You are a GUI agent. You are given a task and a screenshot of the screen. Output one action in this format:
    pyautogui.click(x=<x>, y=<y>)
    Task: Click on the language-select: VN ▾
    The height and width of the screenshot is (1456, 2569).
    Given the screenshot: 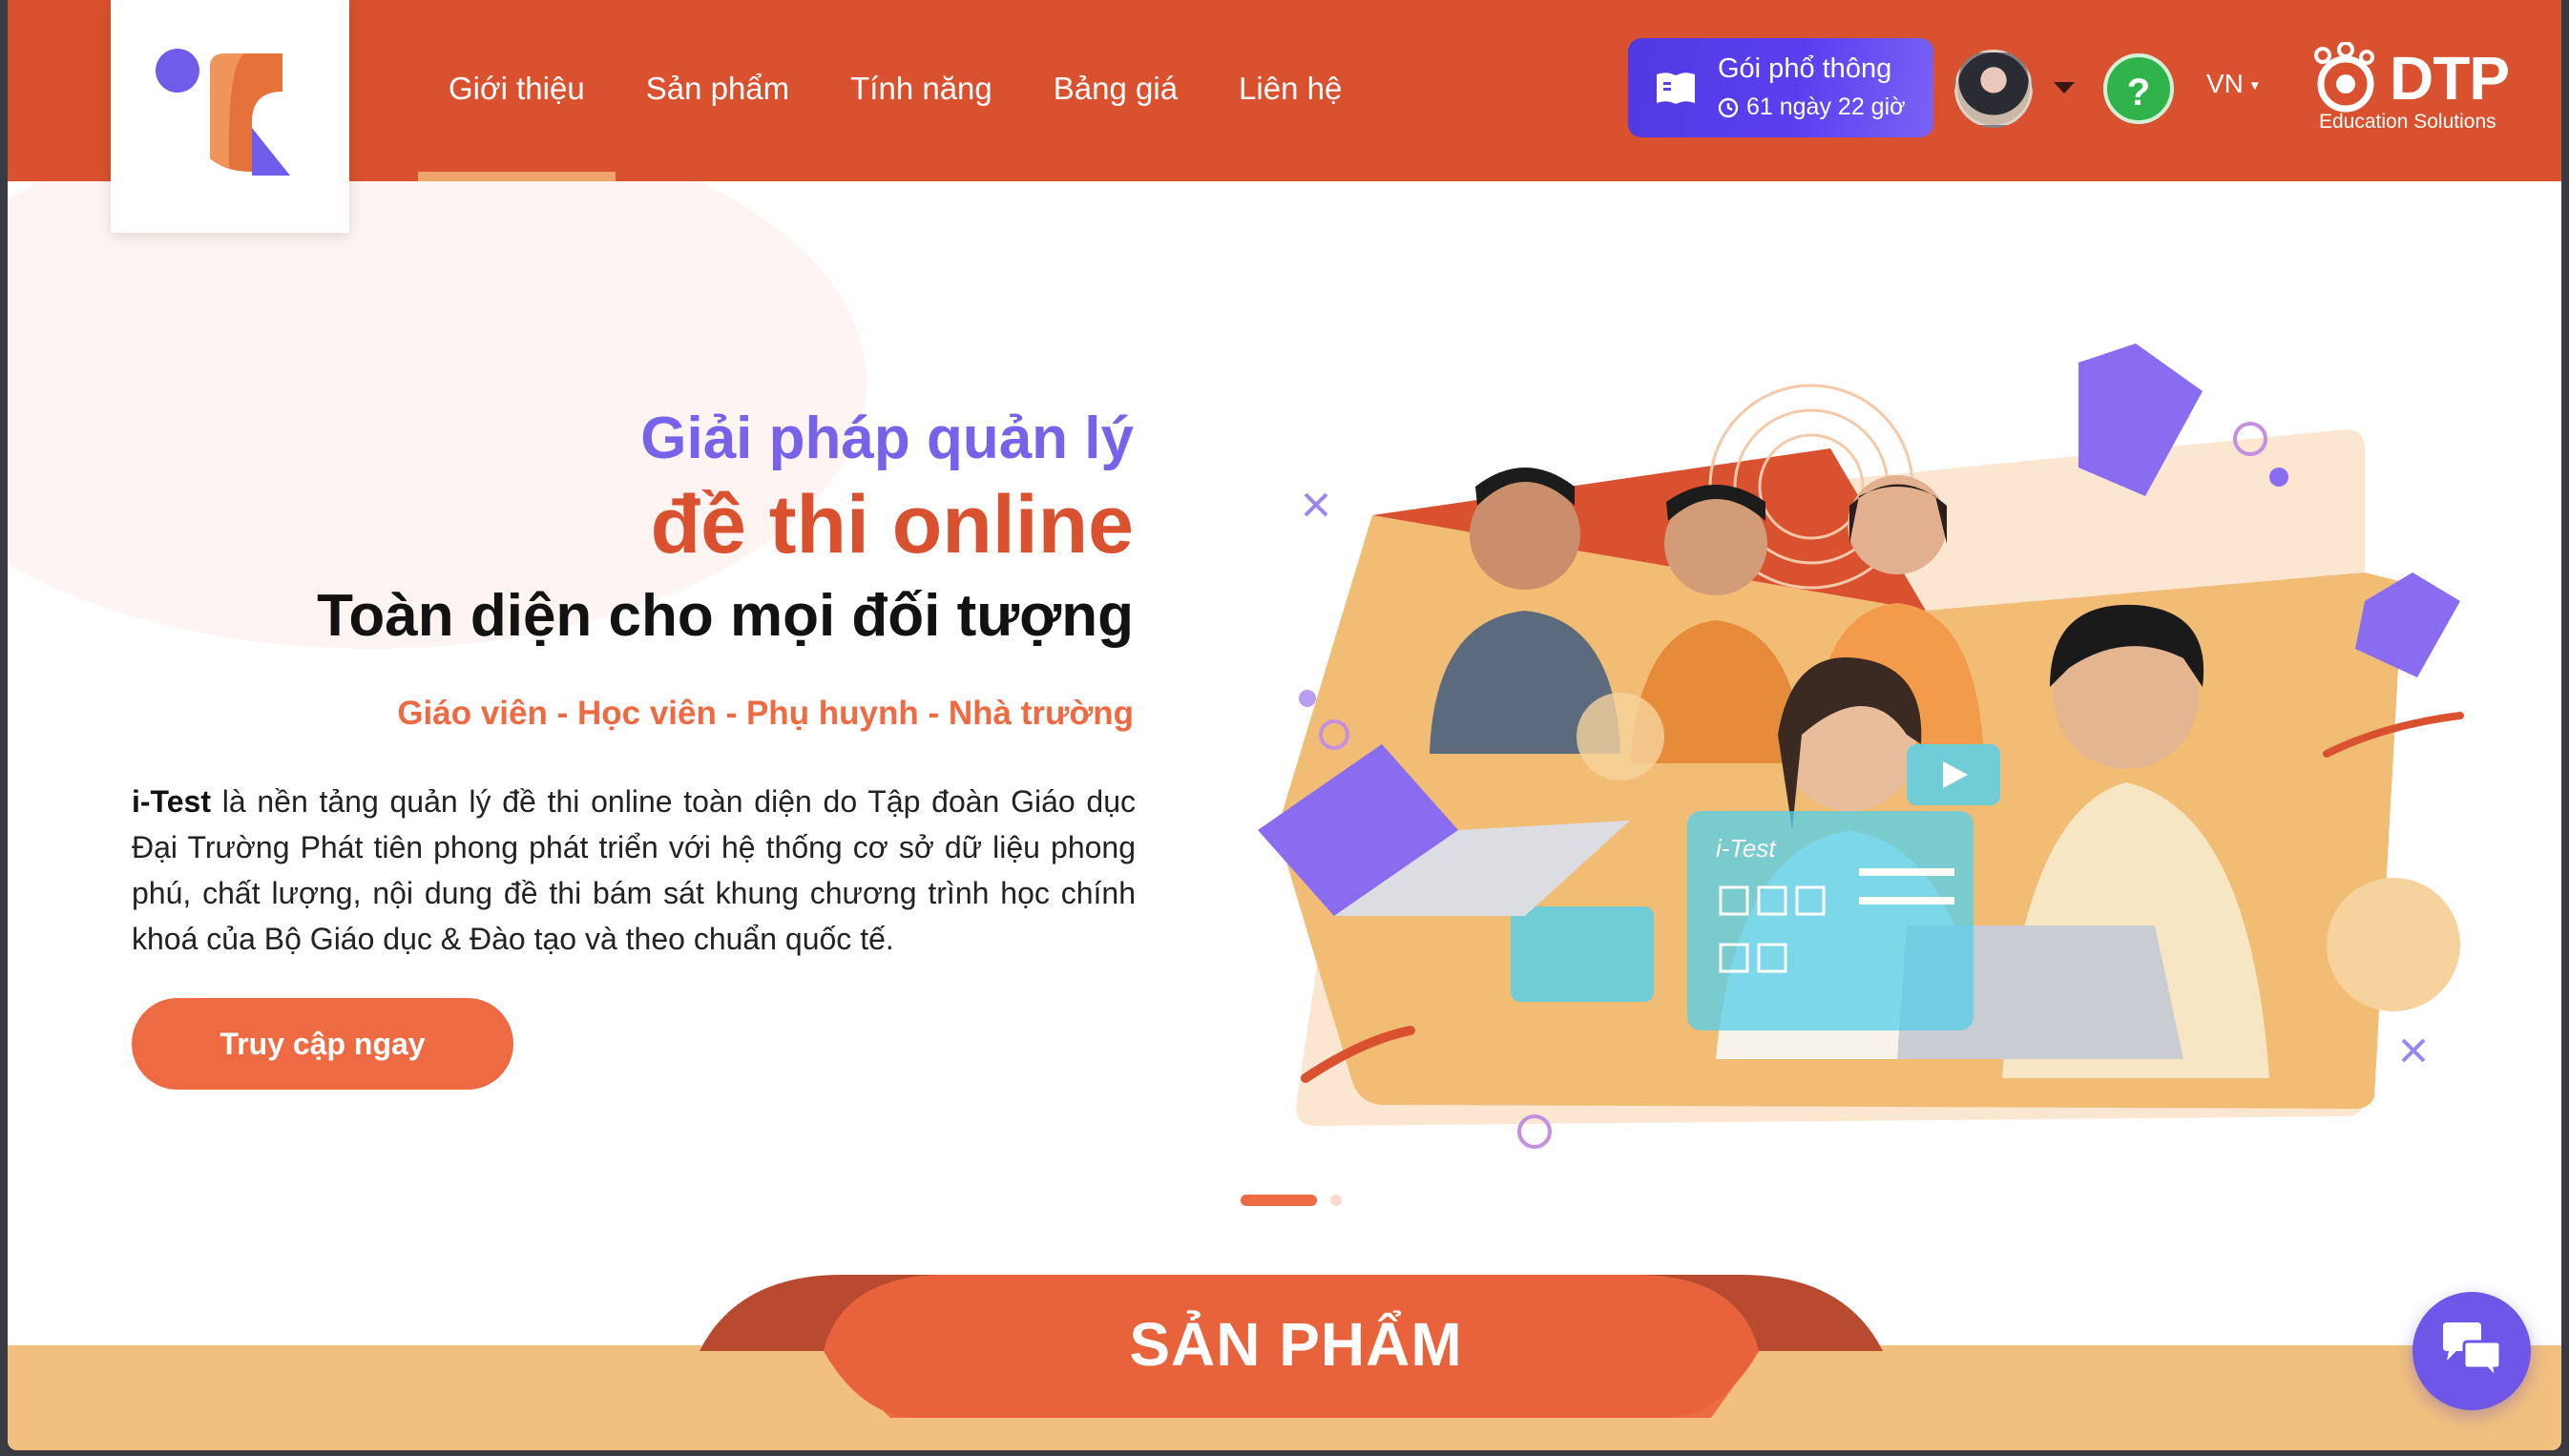 What is the action you would take?
    pyautogui.click(x=2232, y=84)
    